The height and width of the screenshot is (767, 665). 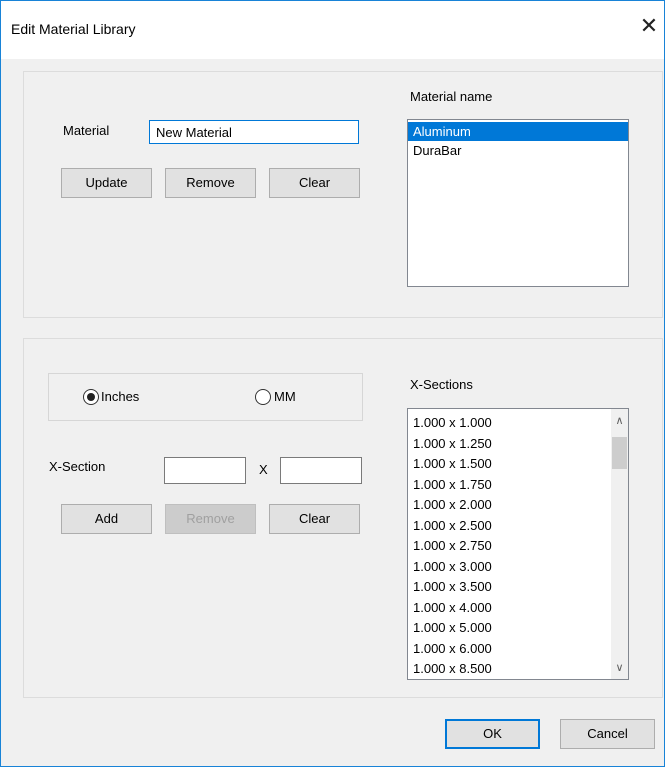 I want to click on xsection-width-input, so click(x=205, y=470).